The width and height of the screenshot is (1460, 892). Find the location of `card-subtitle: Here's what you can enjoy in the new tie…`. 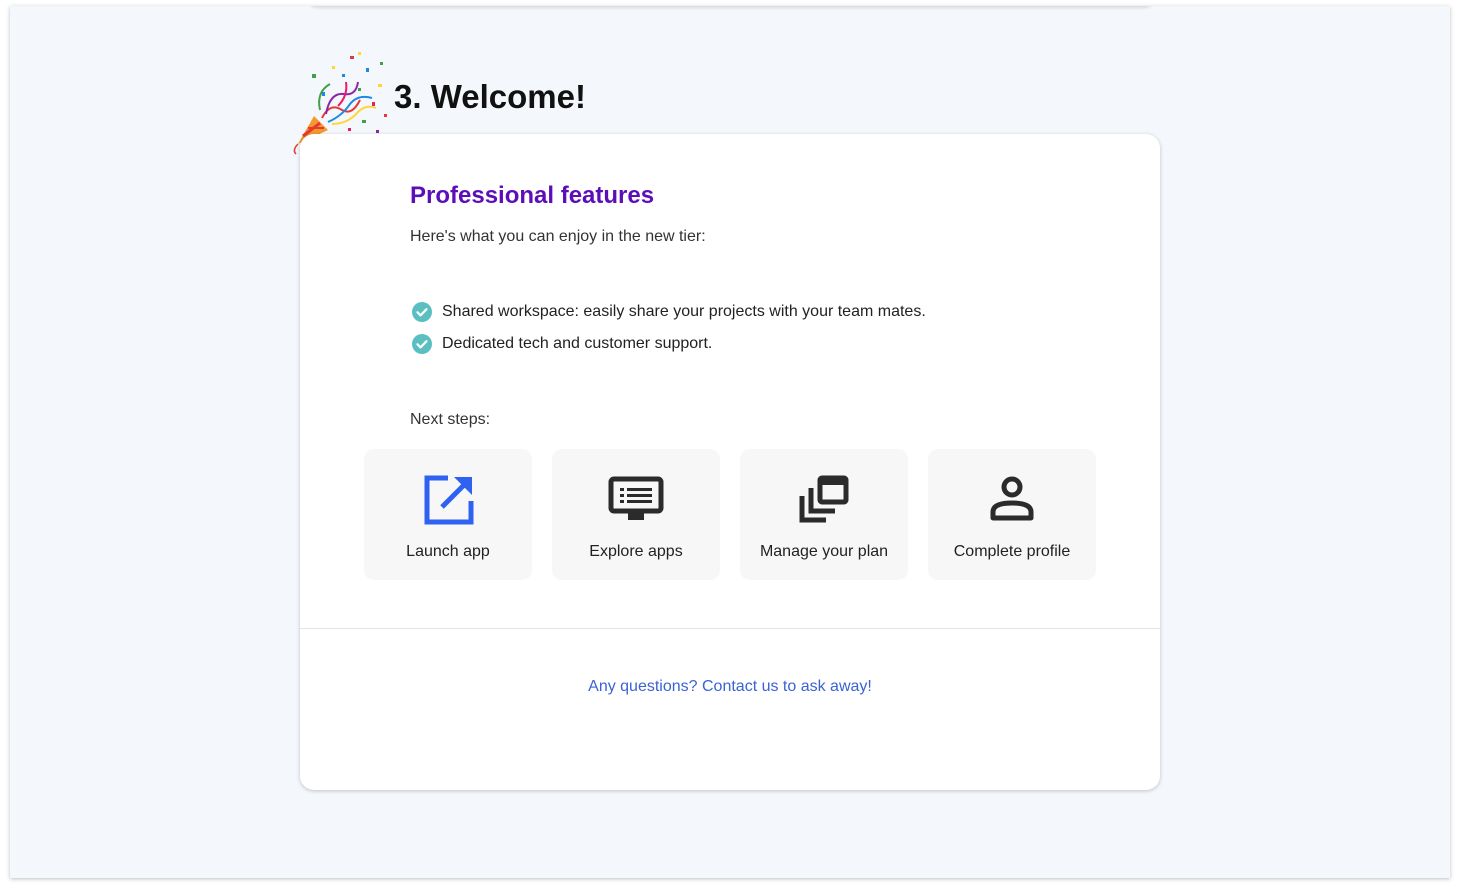

card-subtitle: Here's what you can enjoy in the new tie… is located at coordinates (558, 236).